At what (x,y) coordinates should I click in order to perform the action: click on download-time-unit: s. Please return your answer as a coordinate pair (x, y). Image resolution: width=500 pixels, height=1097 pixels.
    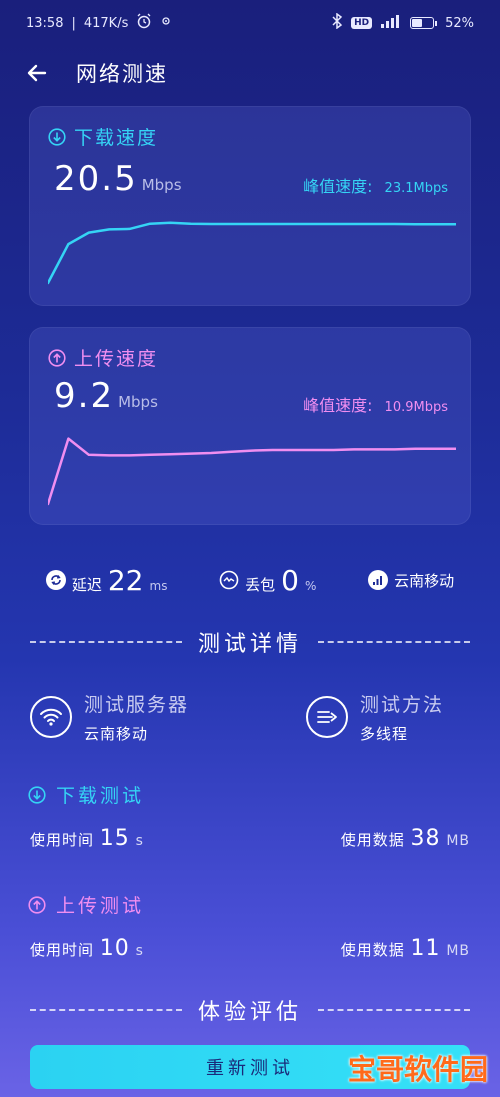
    Looking at the image, I should click on (139, 841).